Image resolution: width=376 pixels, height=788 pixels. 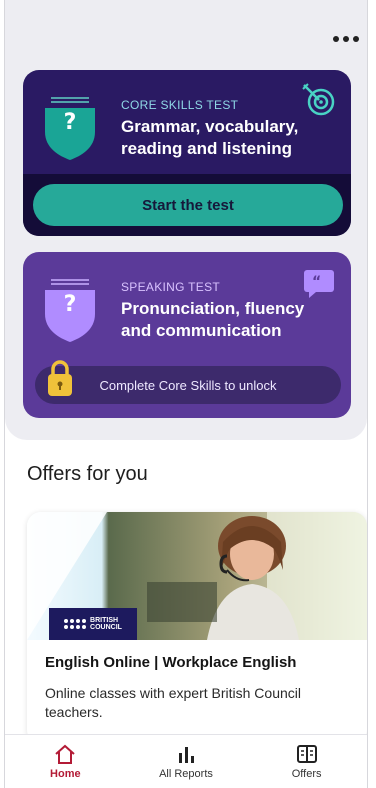 I want to click on offer-heading: English Online | Workplace English, so click(x=171, y=662).